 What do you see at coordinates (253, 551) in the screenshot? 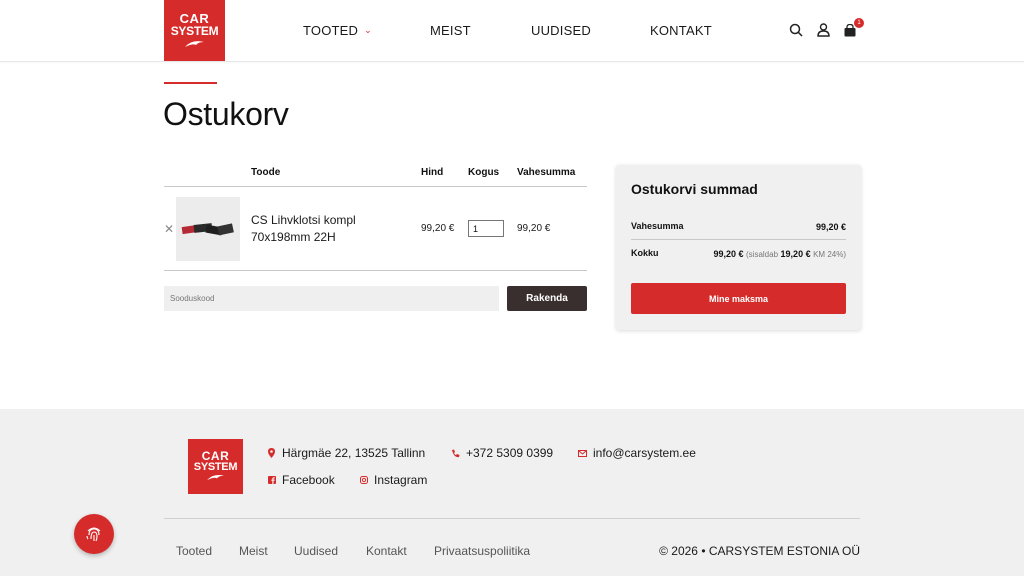
I see `footer-link-meist: Meist` at bounding box center [253, 551].